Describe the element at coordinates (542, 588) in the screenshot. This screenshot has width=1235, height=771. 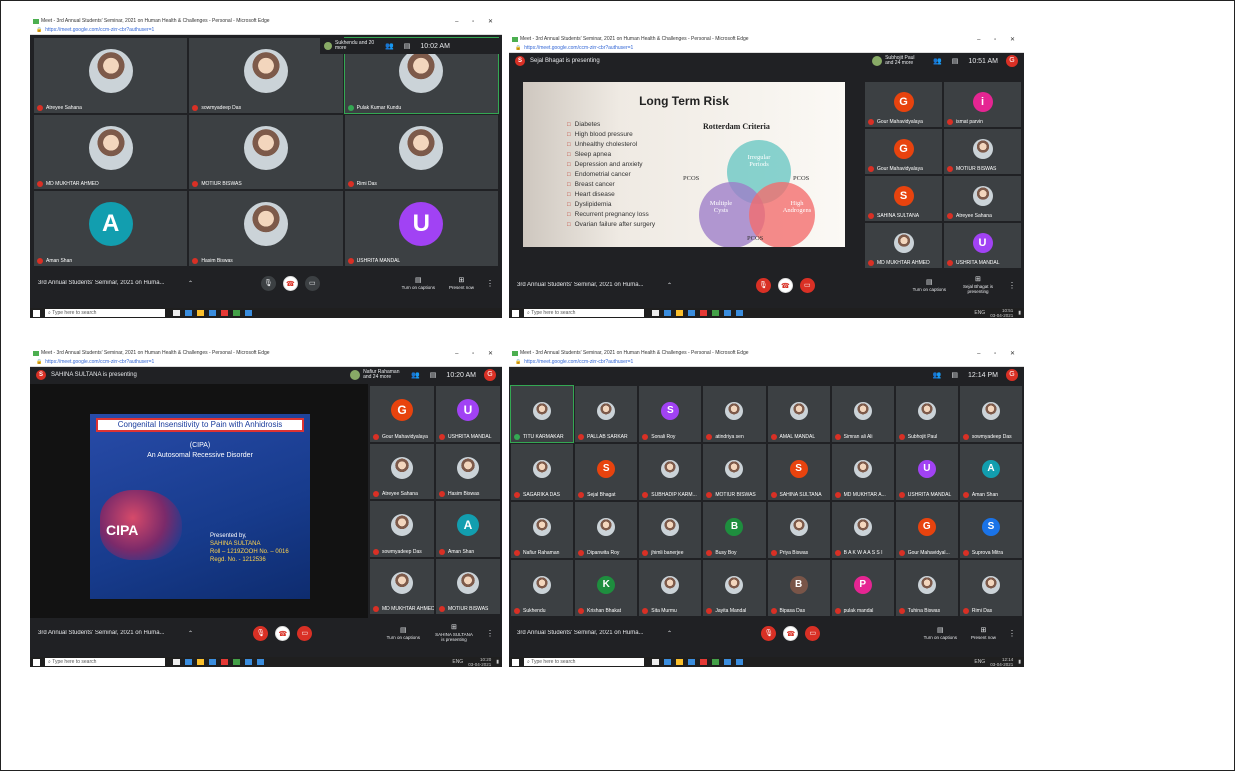
I see `participant-tile: Sukhendu` at that location.